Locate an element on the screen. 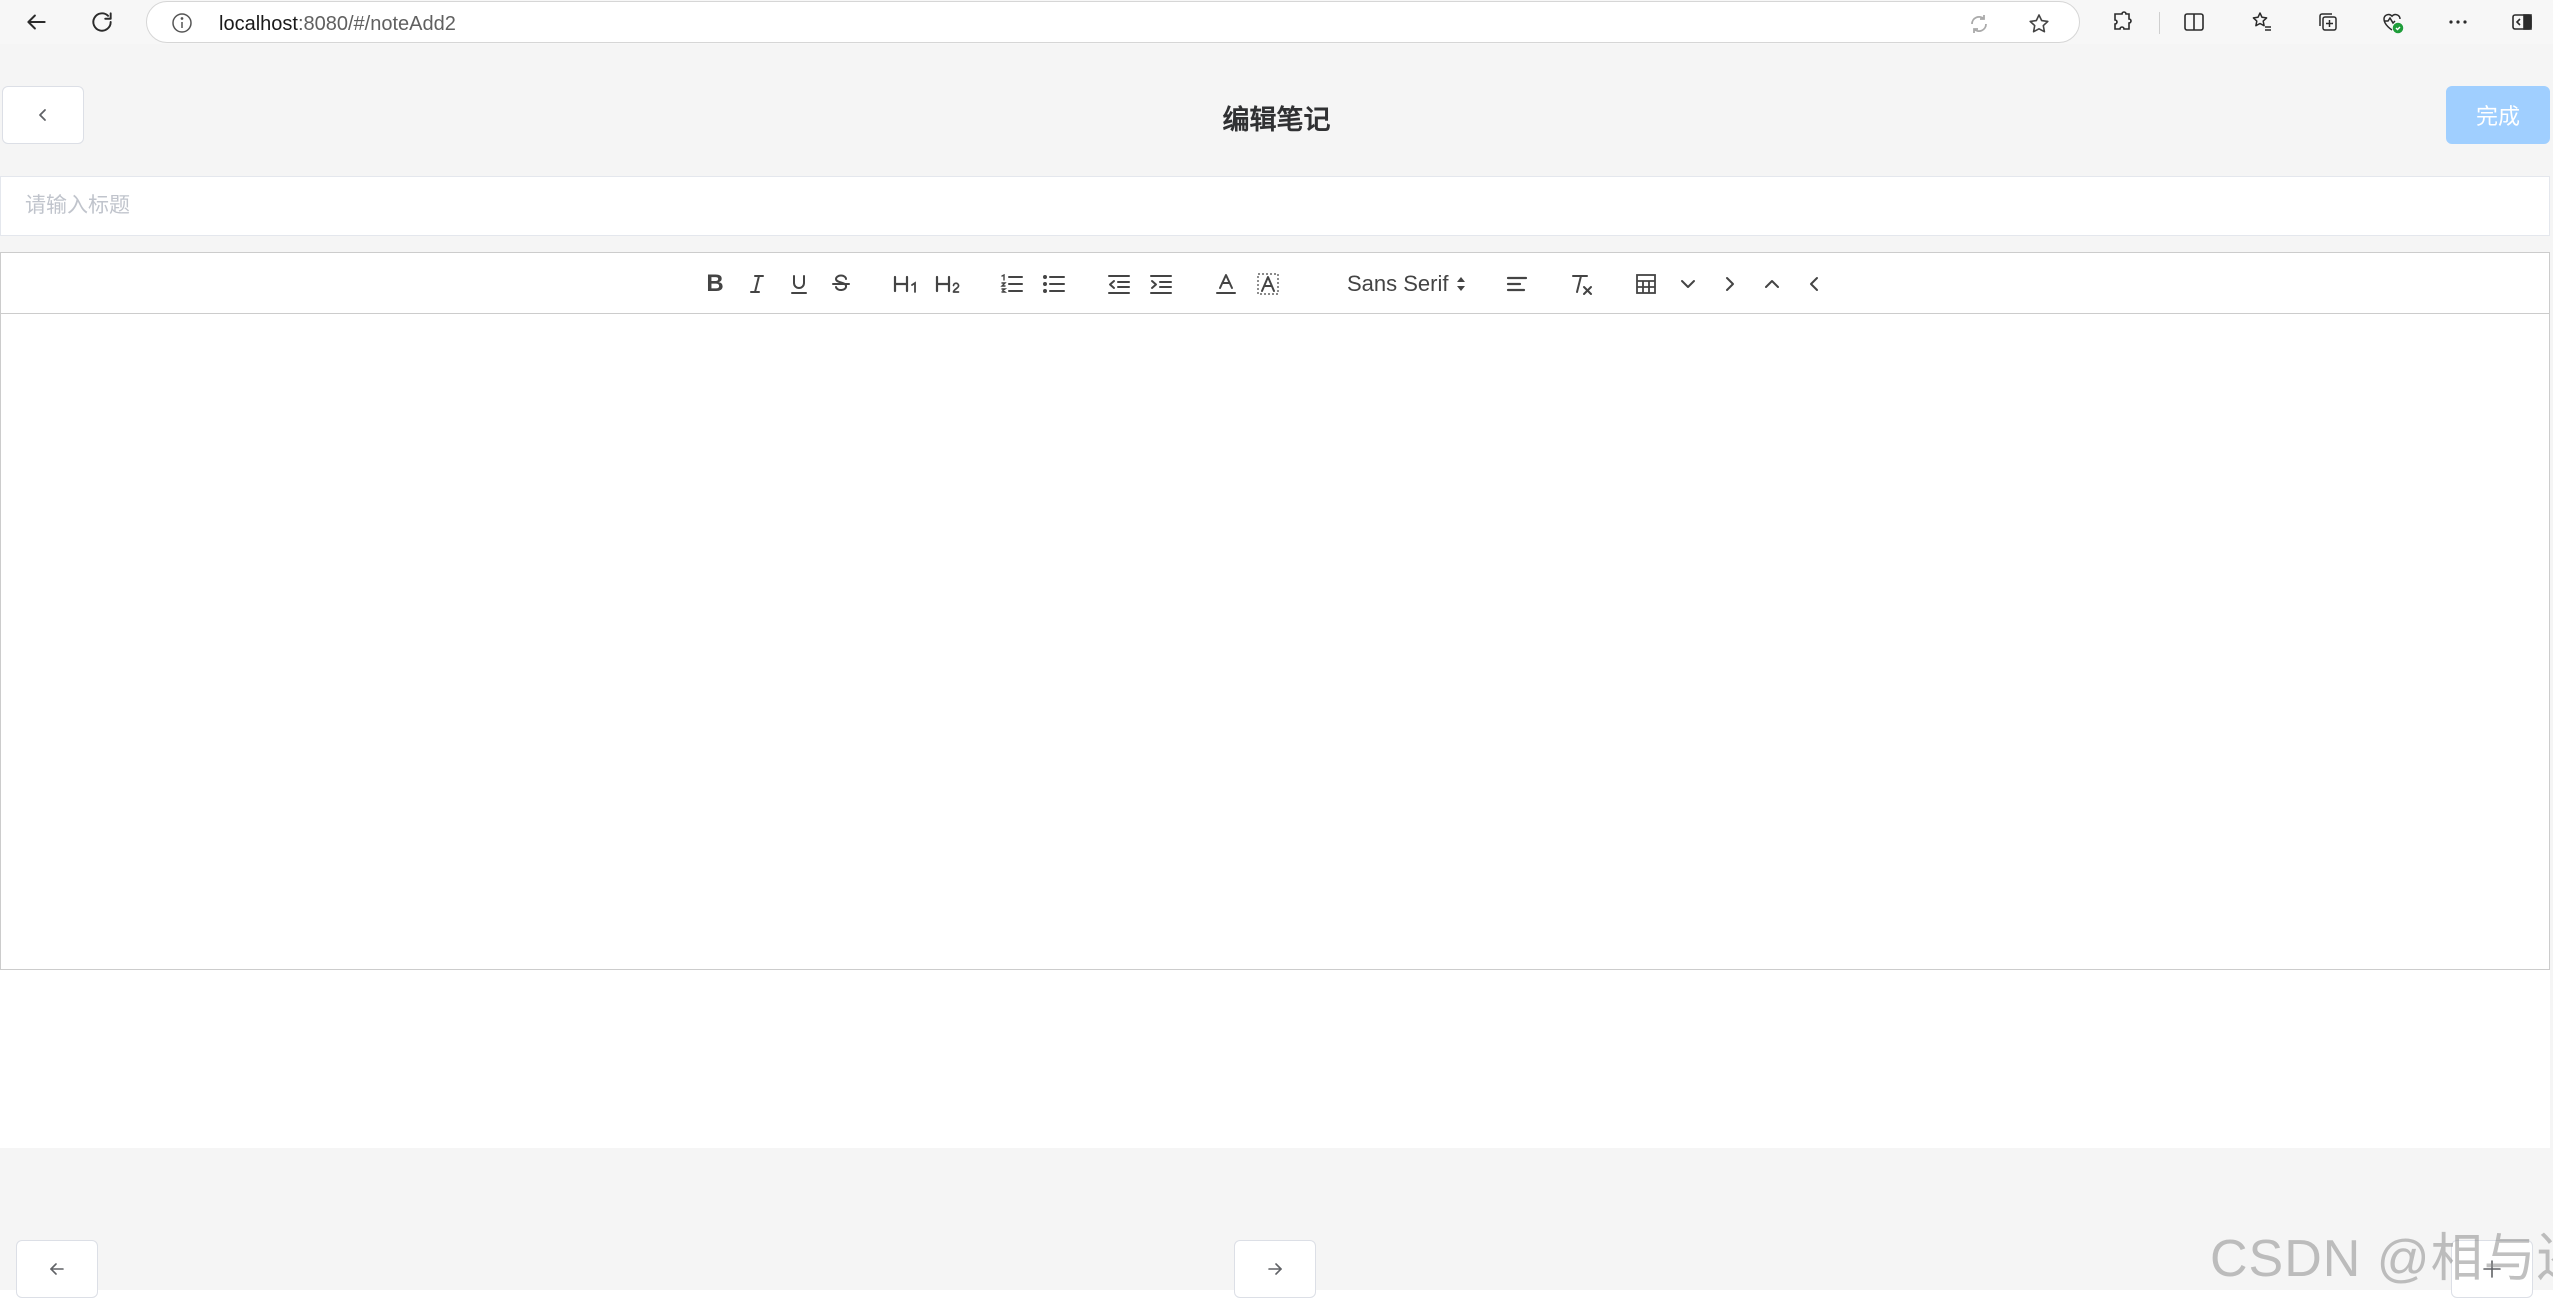  heading-1-icon is located at coordinates (904, 284).